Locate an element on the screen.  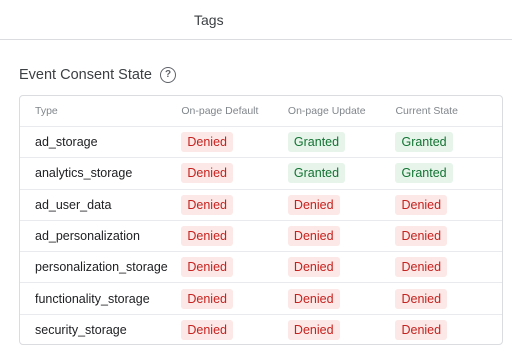
column-header-on-page-default: On-page Default is located at coordinates (220, 111).